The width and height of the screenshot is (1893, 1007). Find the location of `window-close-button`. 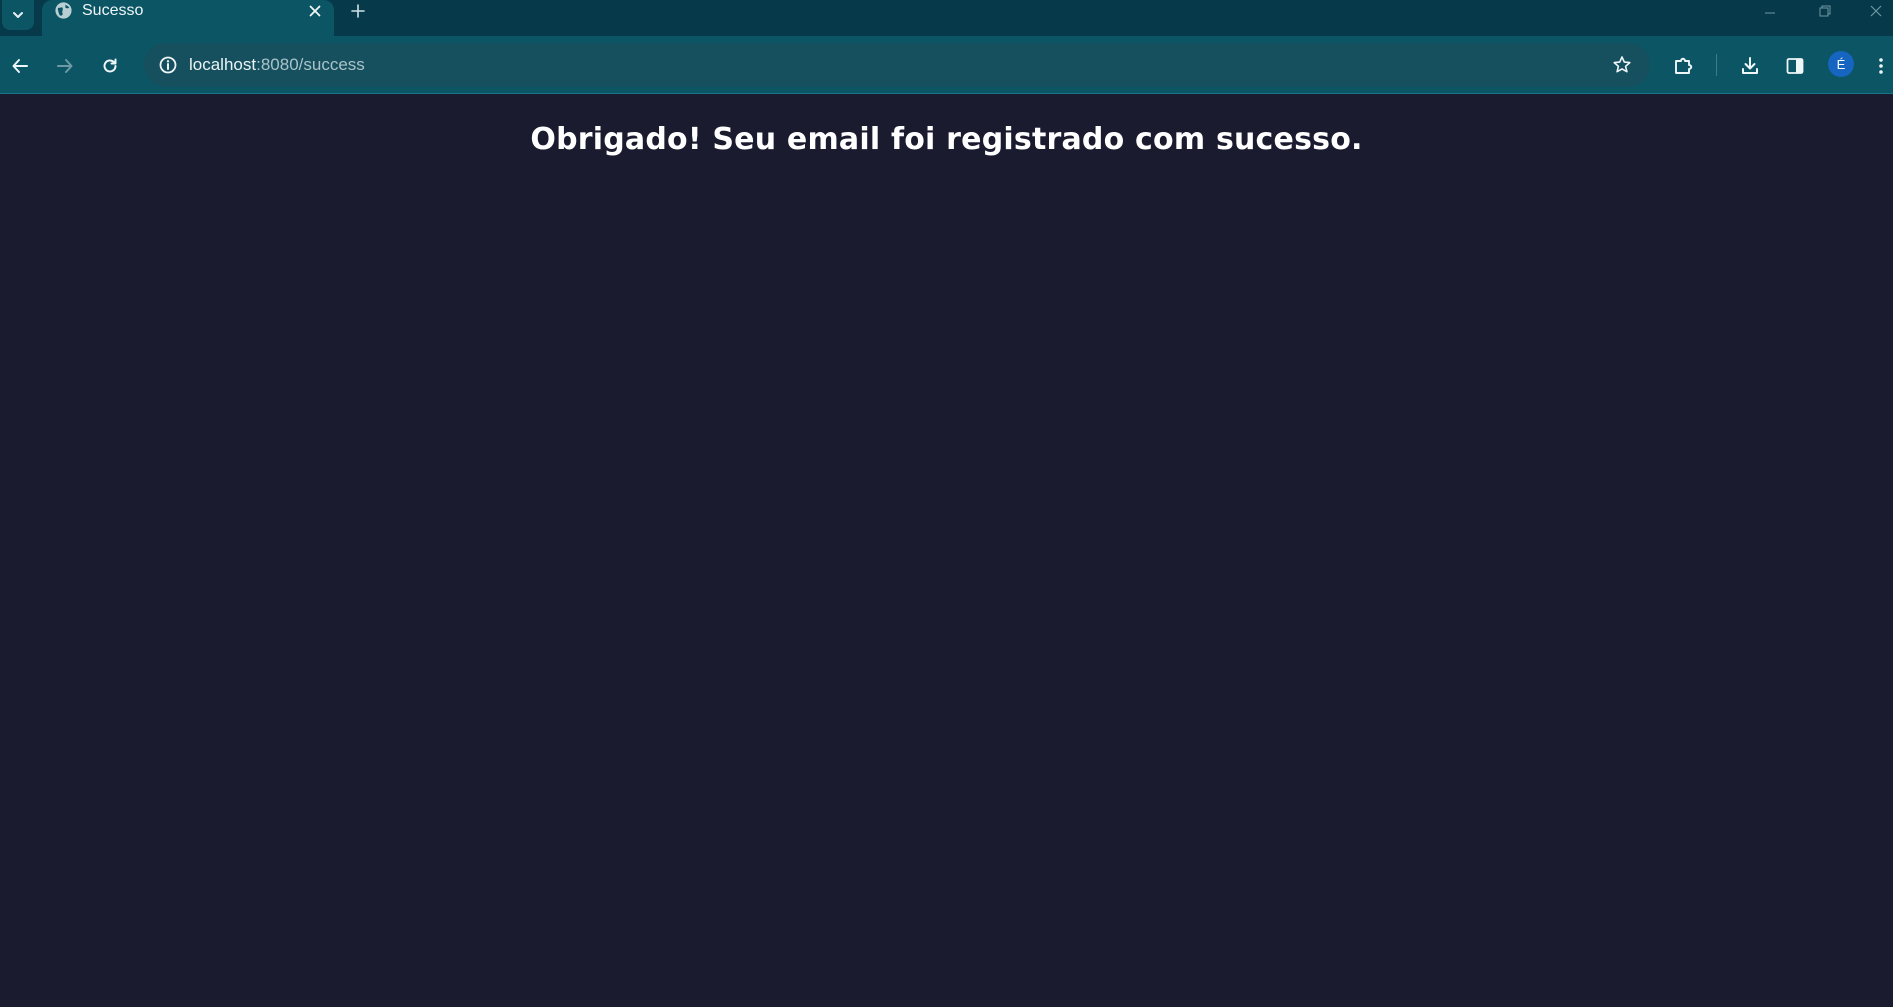

window-close-button is located at coordinates (1875, 11).